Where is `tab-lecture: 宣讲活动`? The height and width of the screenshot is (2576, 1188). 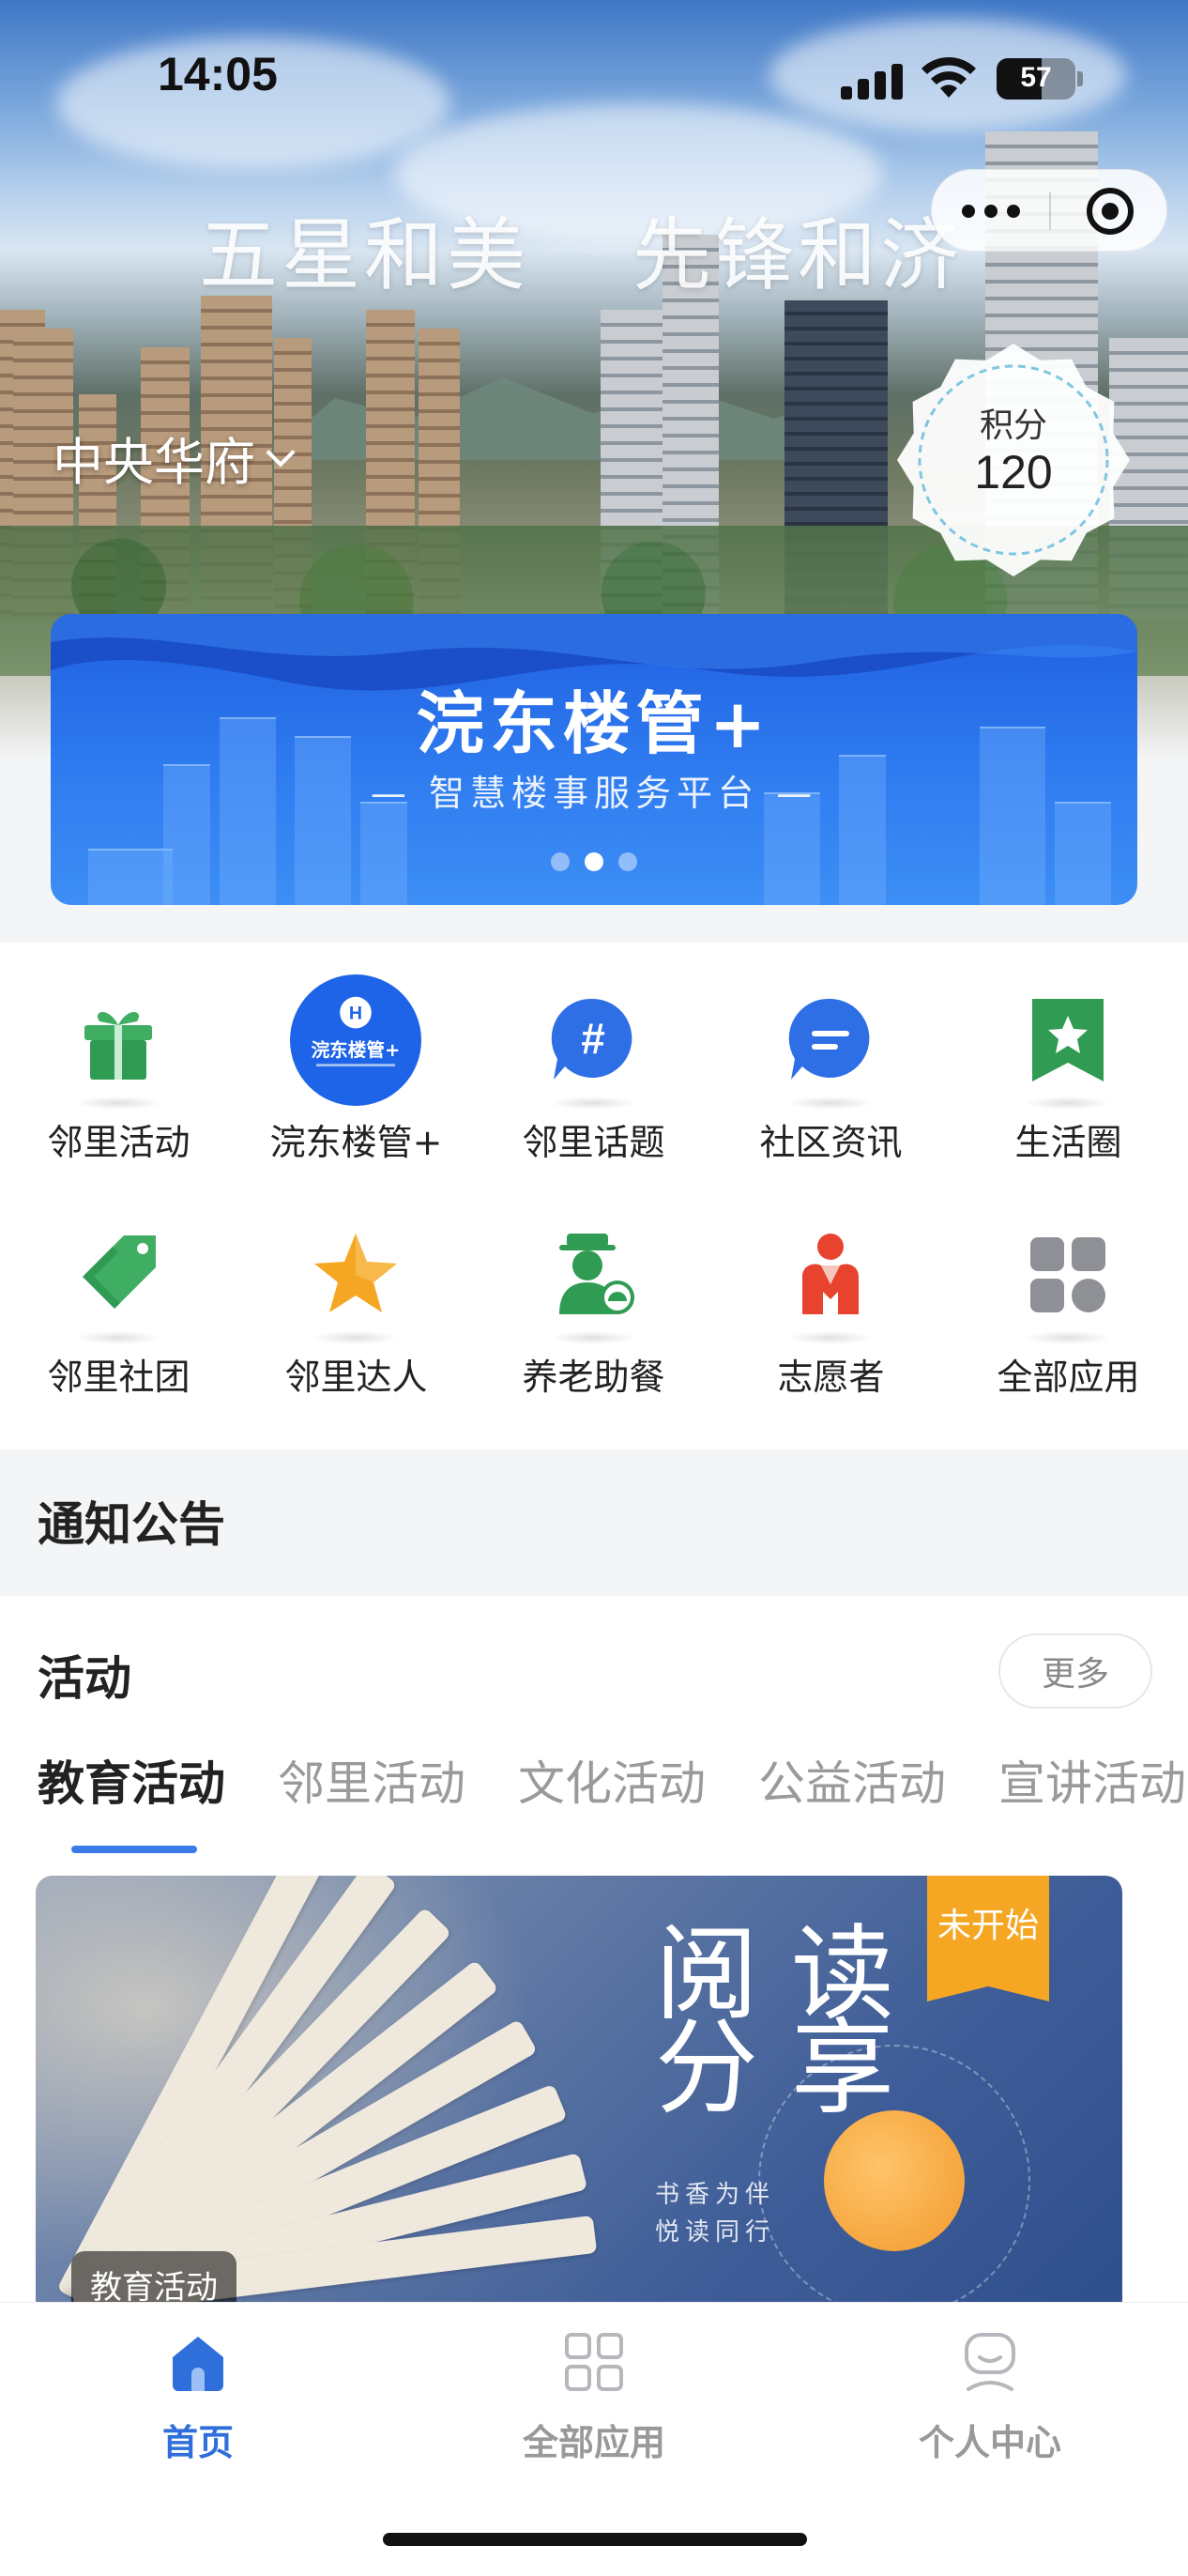
tab-lecture: 宣讲活动 is located at coordinates (1092, 1780).